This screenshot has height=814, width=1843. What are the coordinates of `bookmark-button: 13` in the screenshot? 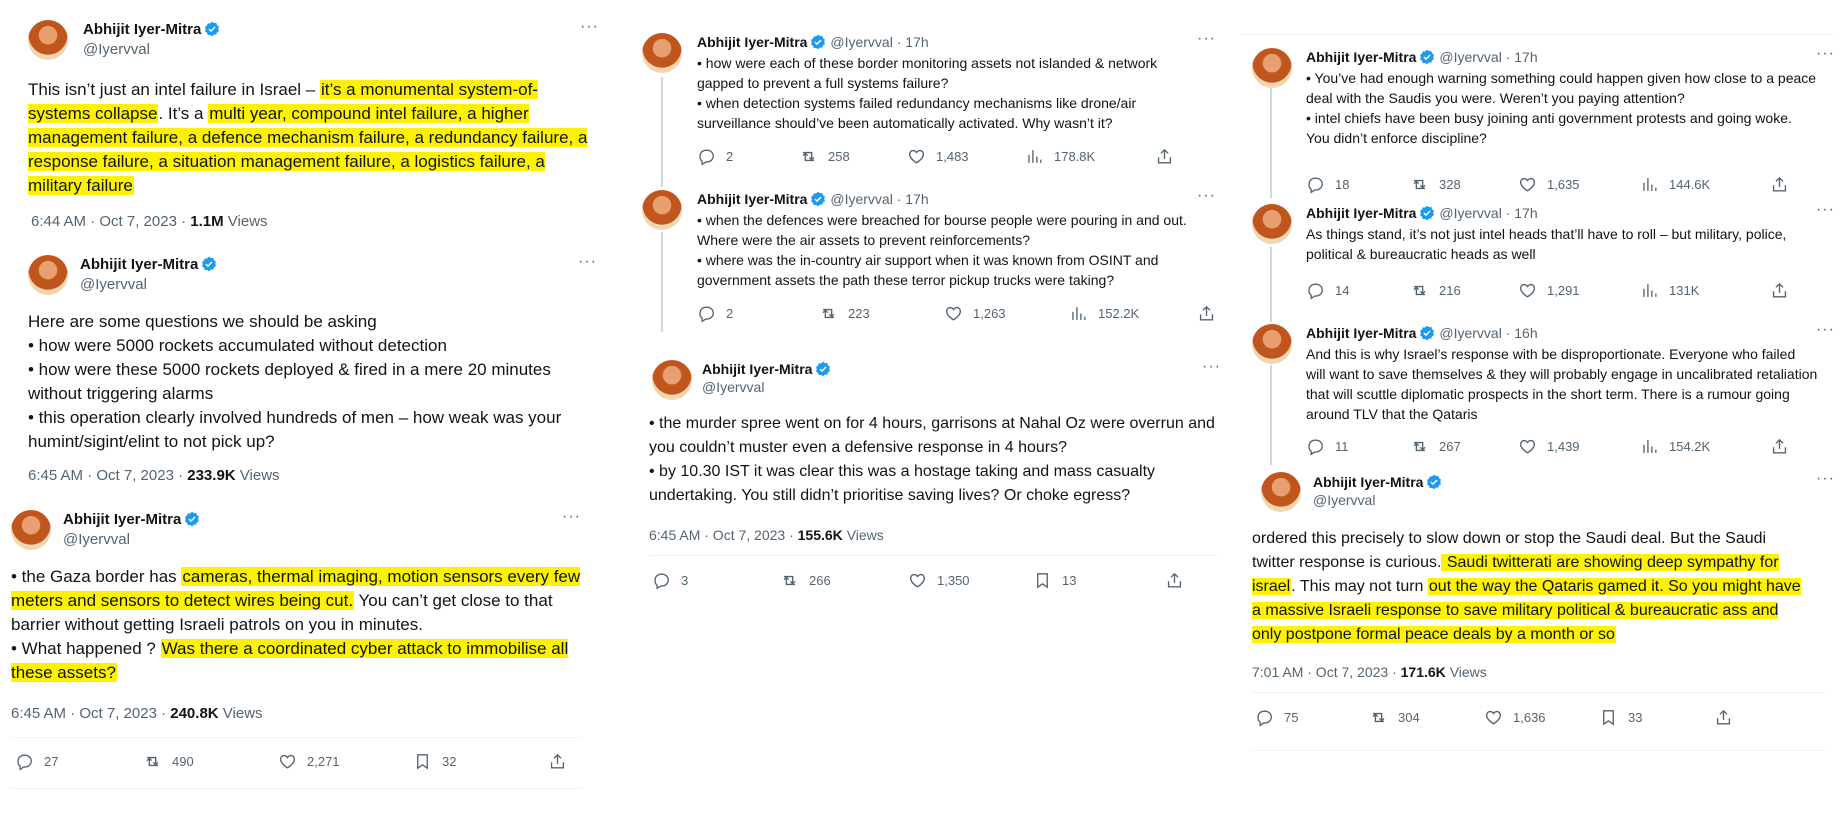 It's located at (1099, 580).